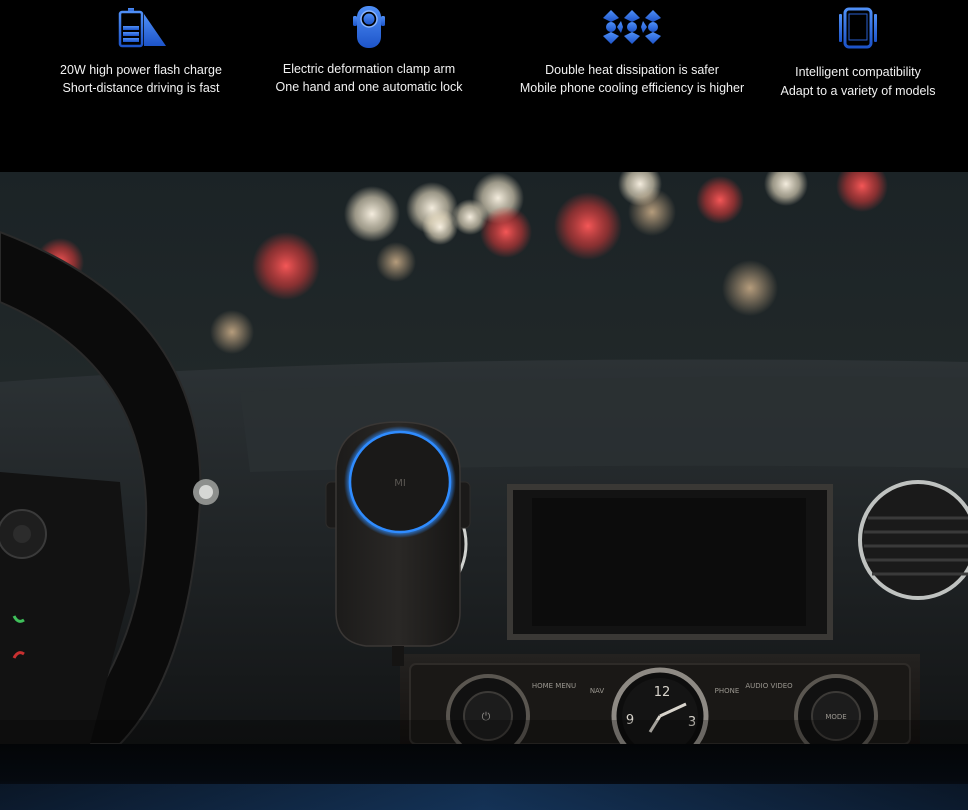  Describe the element at coordinates (369, 69) in the screenshot. I see `feature-line1: Electric deformation clamp arm` at that location.